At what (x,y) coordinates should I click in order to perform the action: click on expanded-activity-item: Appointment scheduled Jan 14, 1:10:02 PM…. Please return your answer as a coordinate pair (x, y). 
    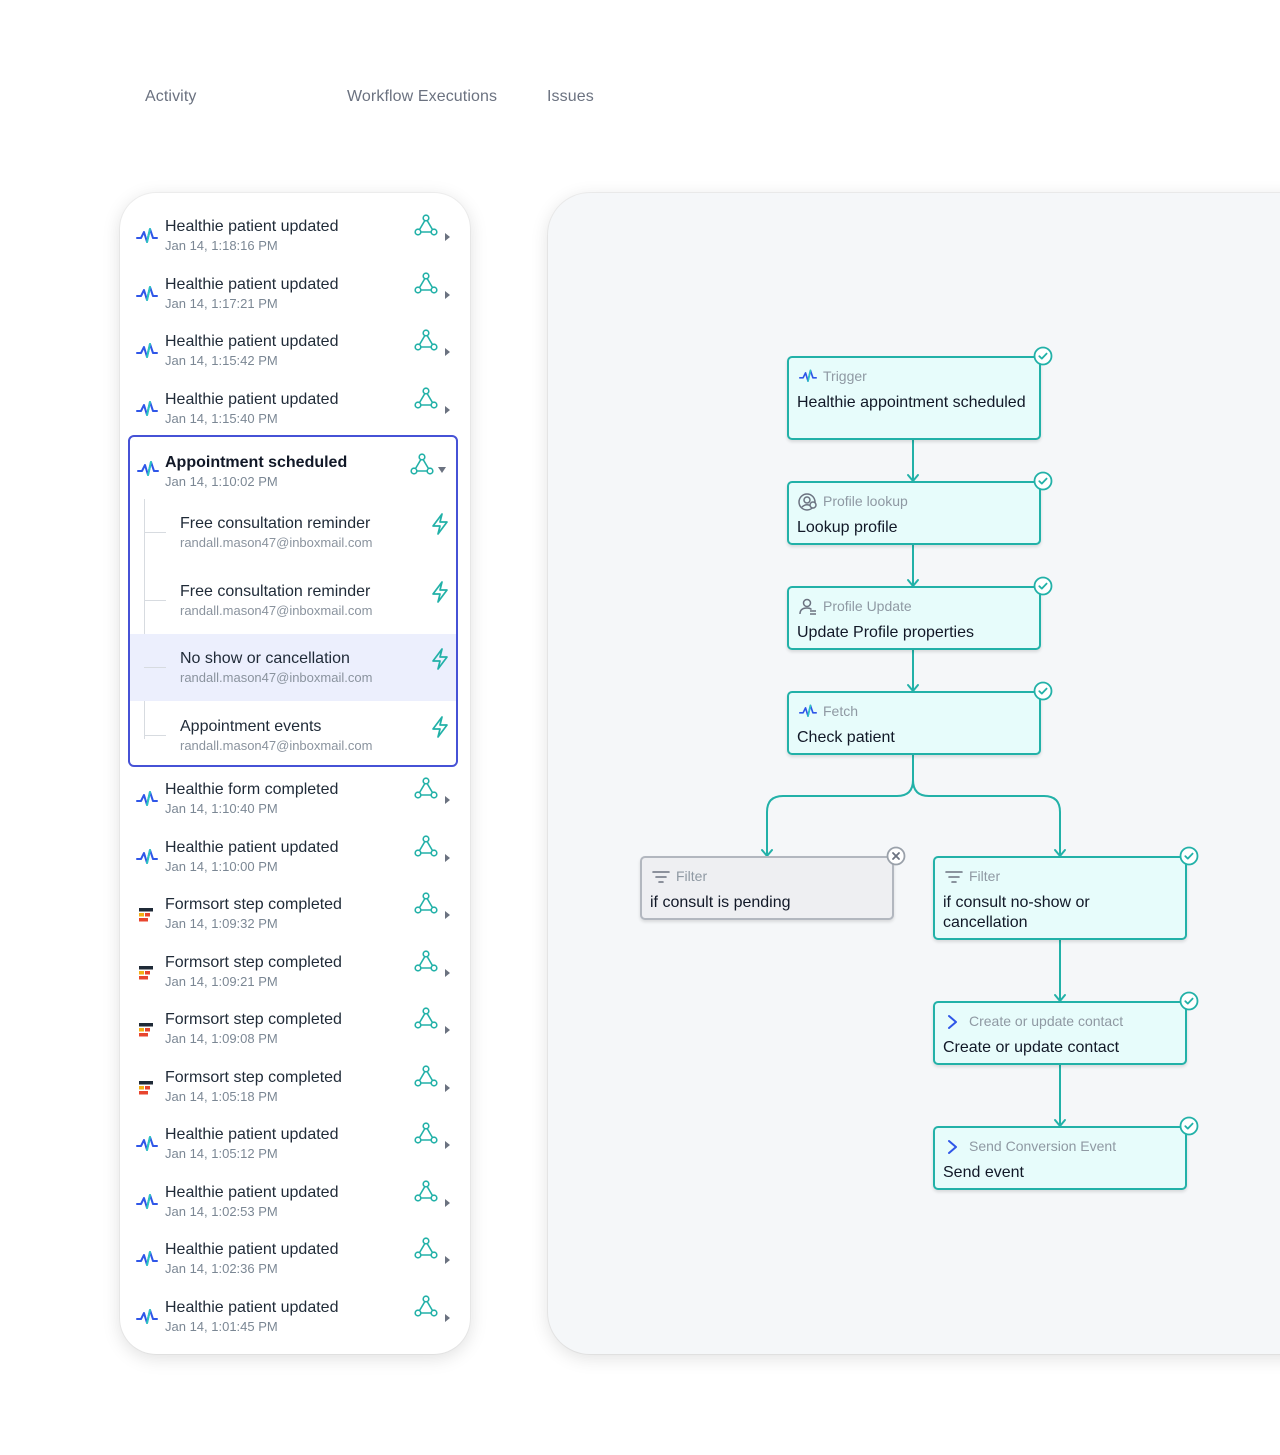
    Looking at the image, I should click on (293, 601).